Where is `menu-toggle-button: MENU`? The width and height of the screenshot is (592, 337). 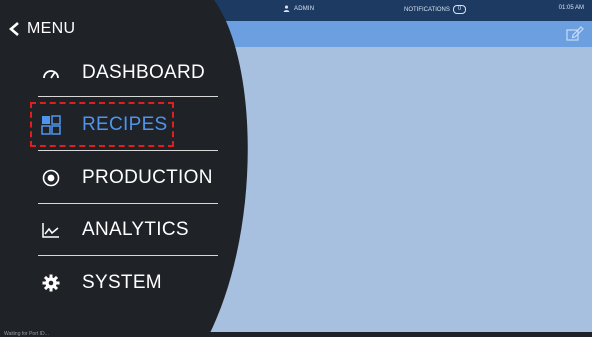
menu-toggle-button: MENU is located at coordinates (41, 29).